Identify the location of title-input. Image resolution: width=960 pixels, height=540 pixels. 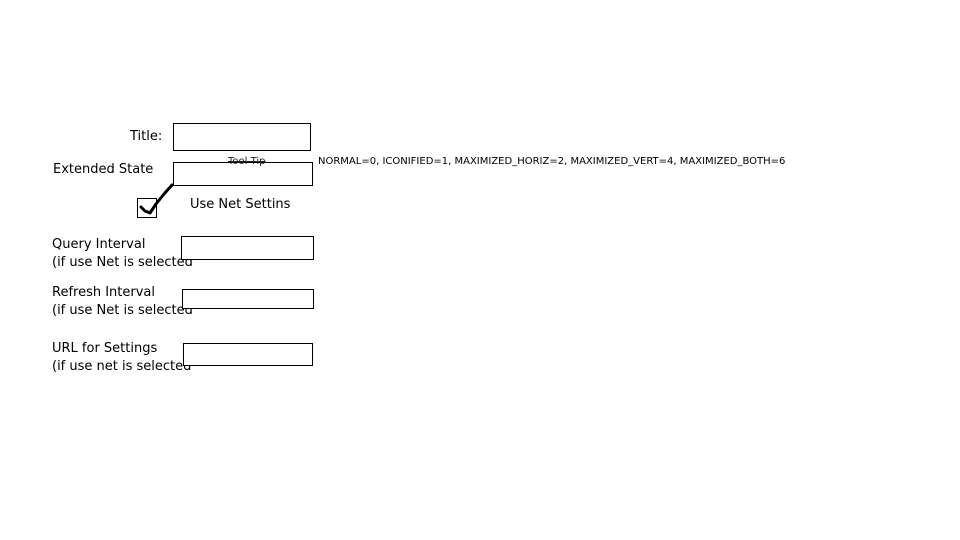
(242, 137).